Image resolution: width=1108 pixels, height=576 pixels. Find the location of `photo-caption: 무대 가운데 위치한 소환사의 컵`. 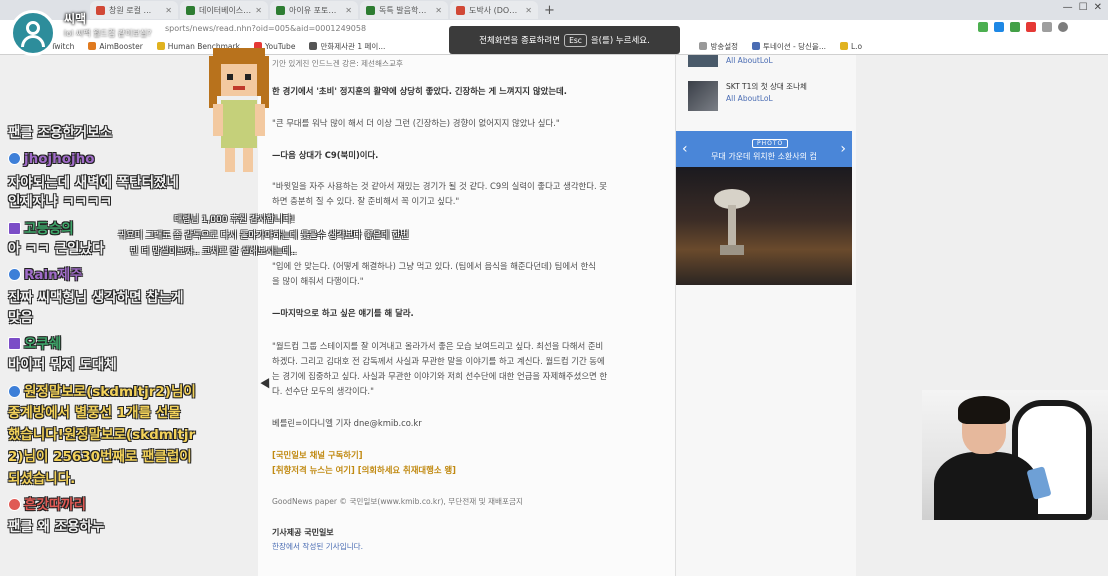

photo-caption: 무대 가운데 위치한 소환사의 컵 is located at coordinates (764, 156).